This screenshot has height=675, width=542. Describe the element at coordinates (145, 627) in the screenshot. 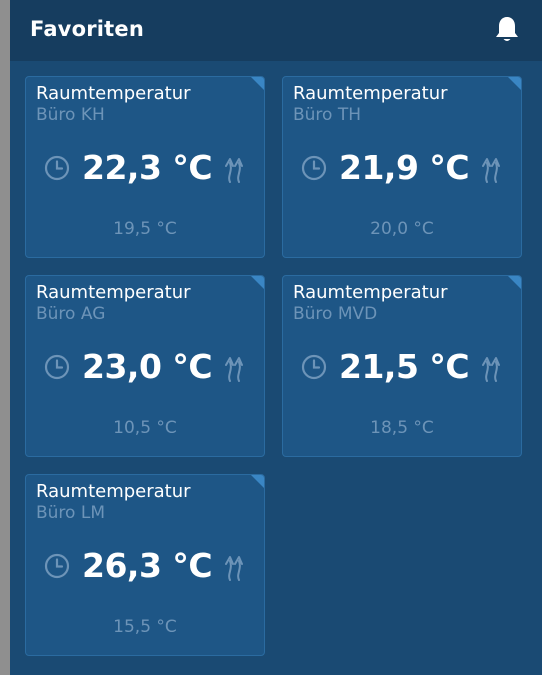

I see `setpoint-temperature: 15,5 °C` at that location.